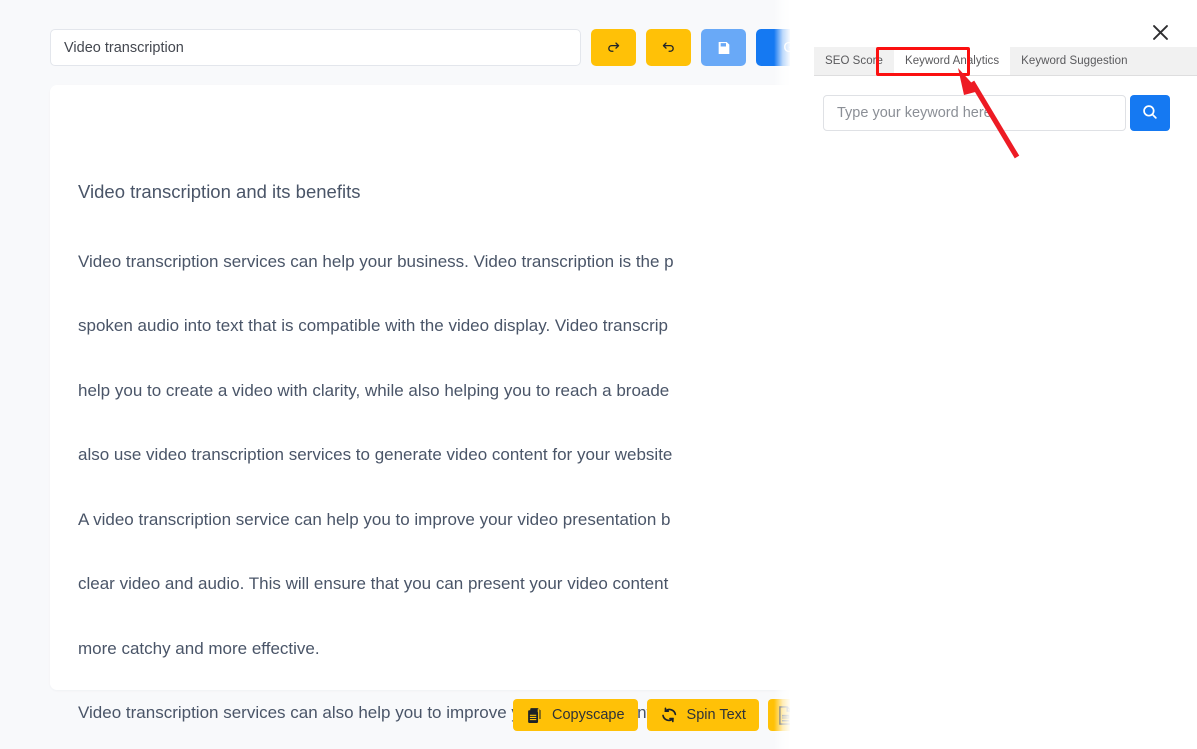 Image resolution: width=1197 pixels, height=749 pixels. I want to click on spin-refresh-icon, so click(669, 715).